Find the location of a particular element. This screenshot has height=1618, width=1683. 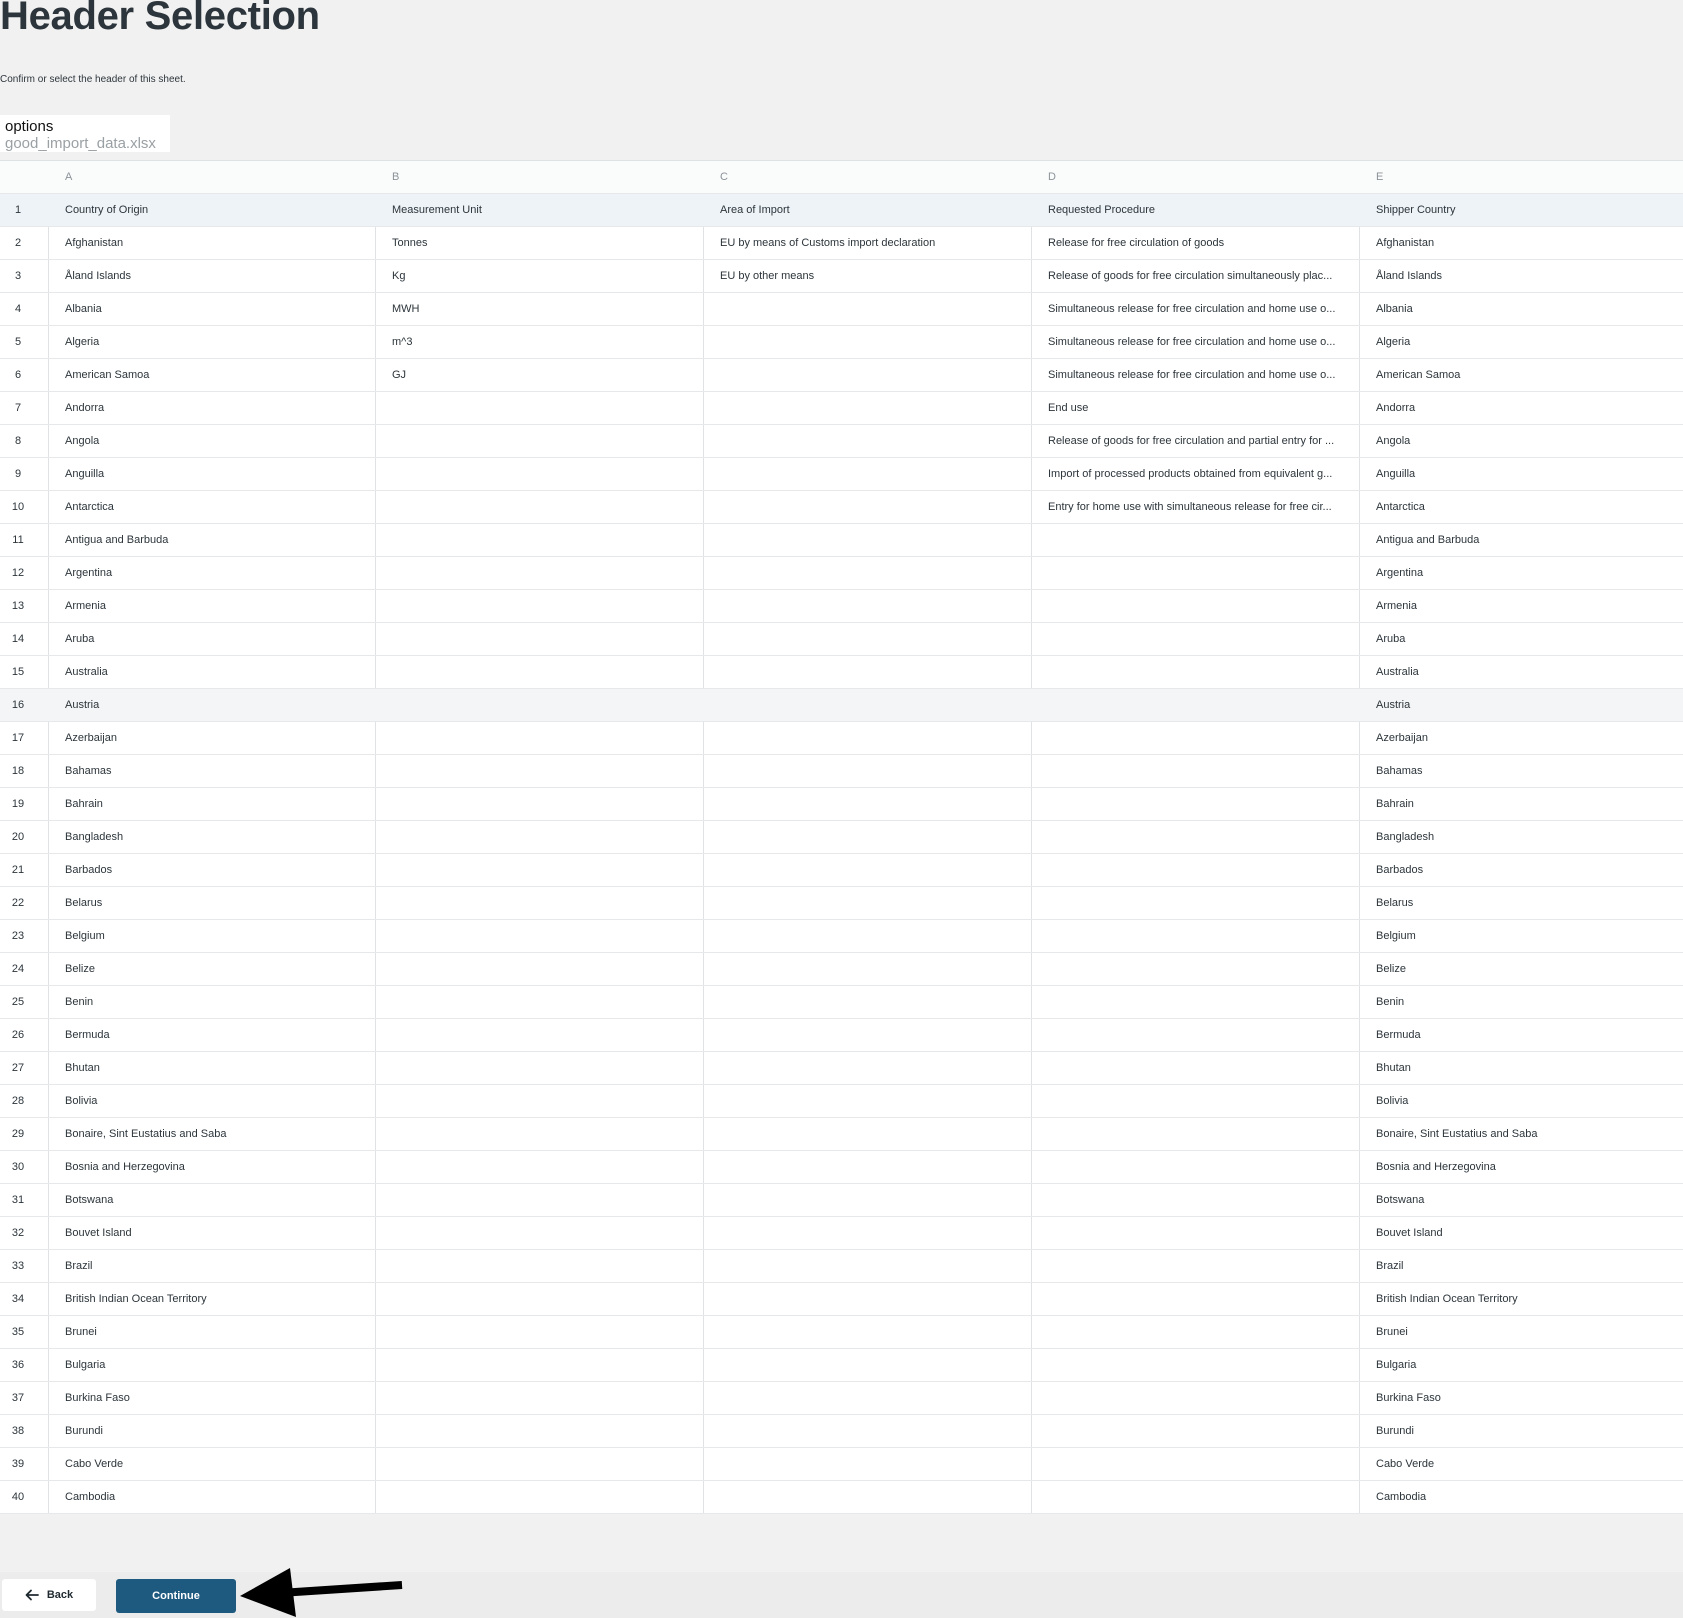

sheet-label: options is located at coordinates (29, 126).